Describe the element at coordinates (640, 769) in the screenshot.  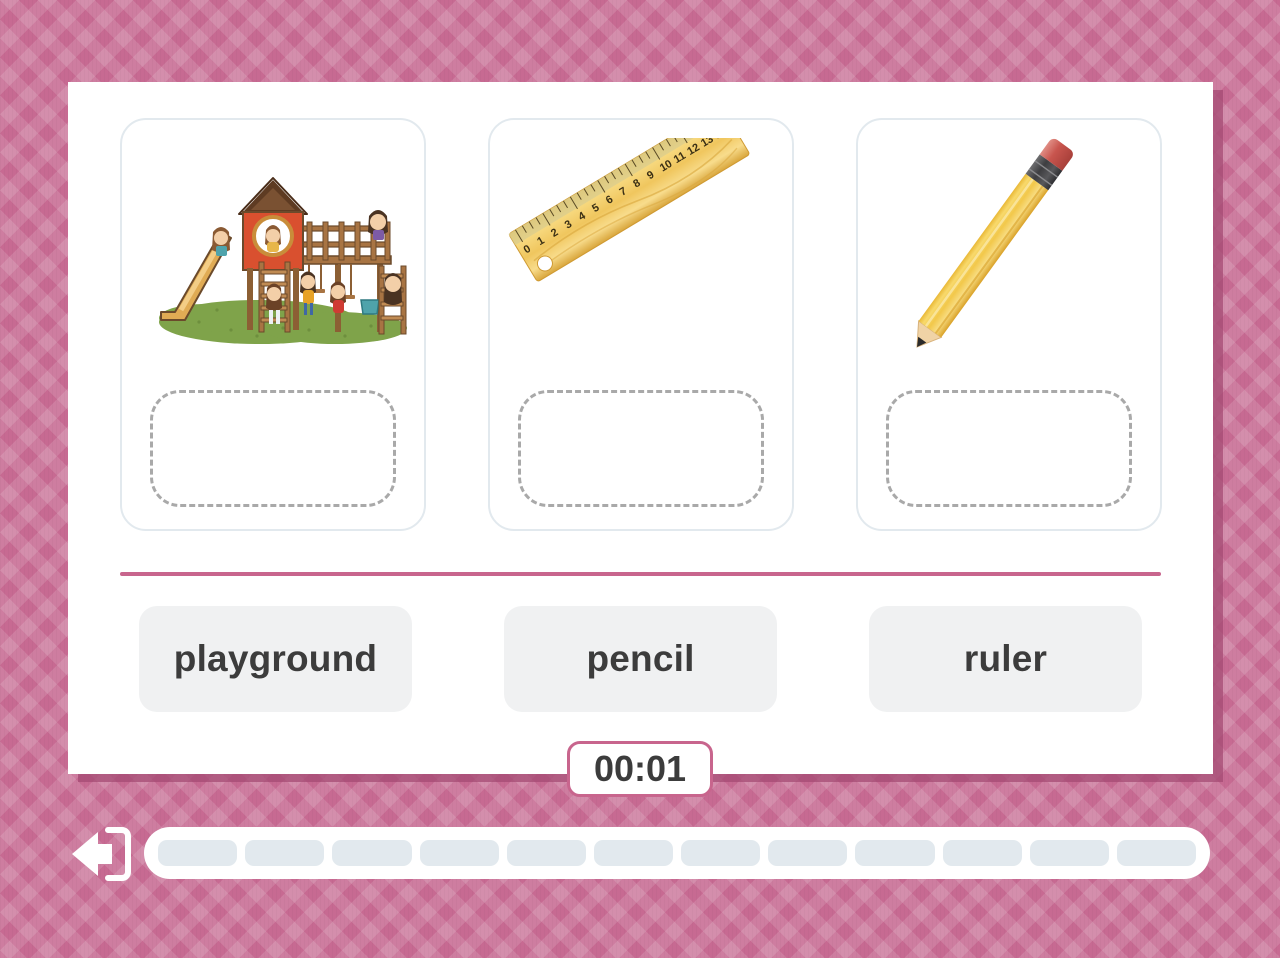
I see `timer-display: 00:01` at that location.